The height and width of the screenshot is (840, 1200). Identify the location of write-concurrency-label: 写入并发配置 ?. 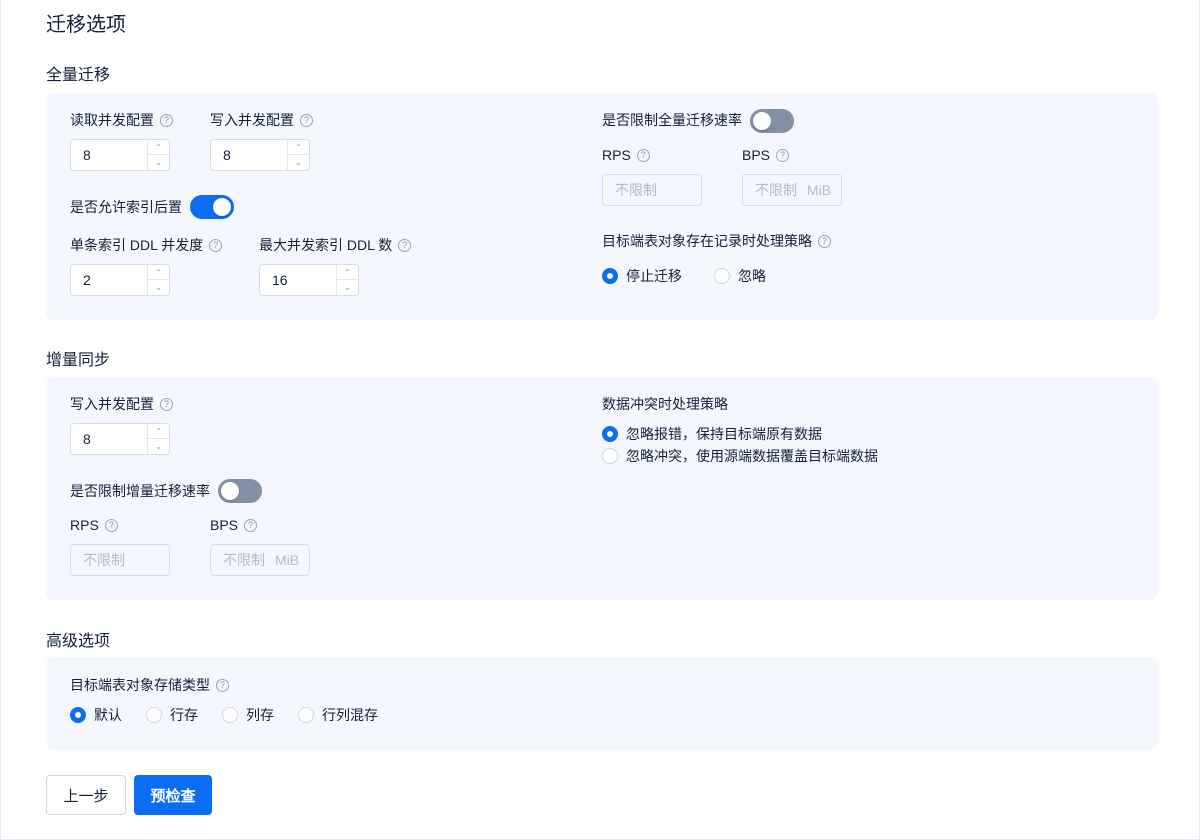
(261, 120).